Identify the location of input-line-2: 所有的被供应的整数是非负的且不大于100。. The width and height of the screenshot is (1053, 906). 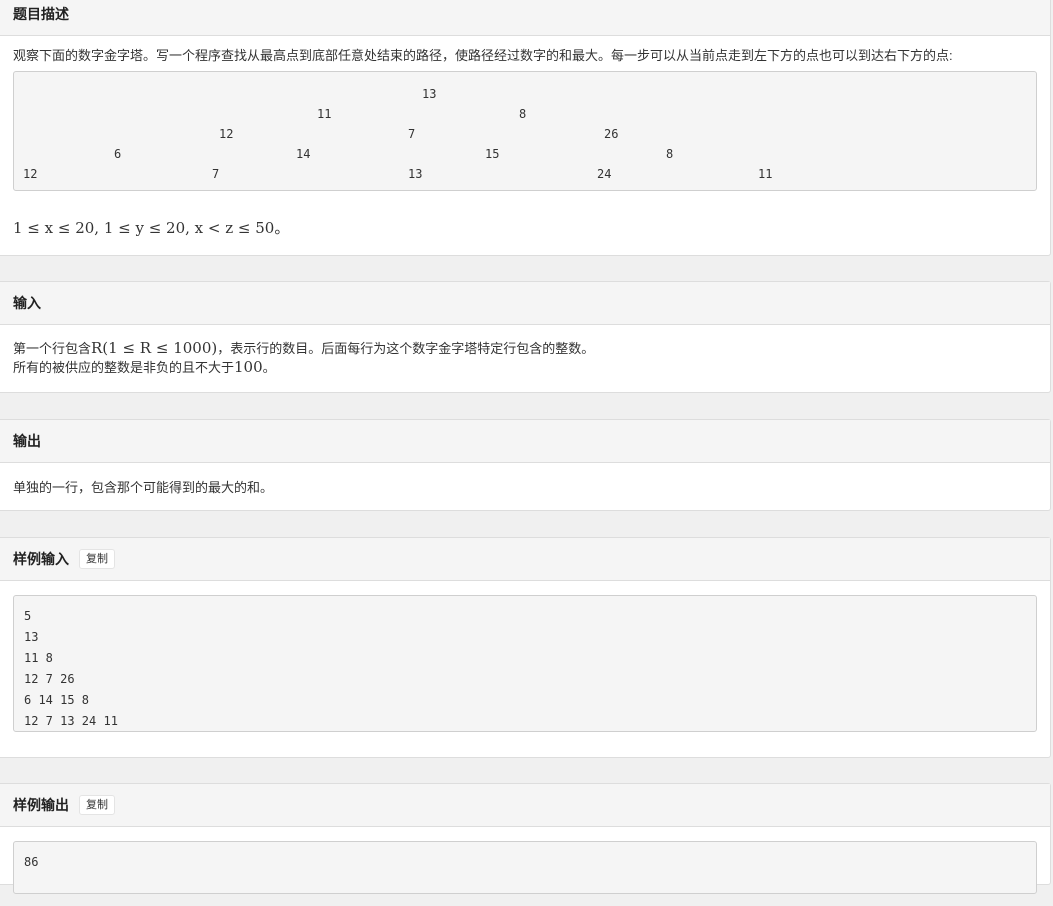
(525, 367).